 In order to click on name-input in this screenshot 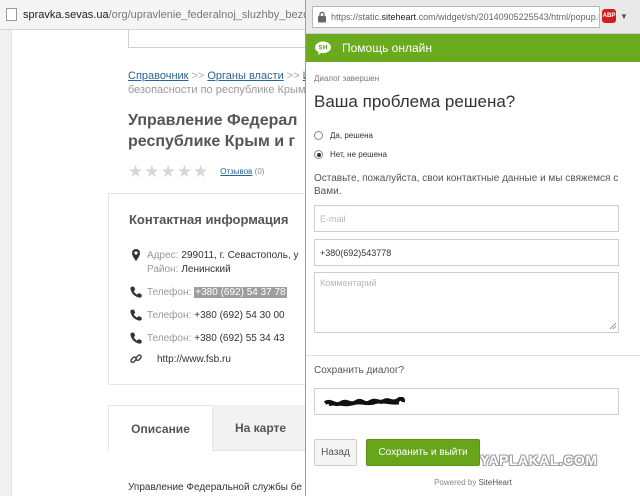, I will do `click(466, 401)`.